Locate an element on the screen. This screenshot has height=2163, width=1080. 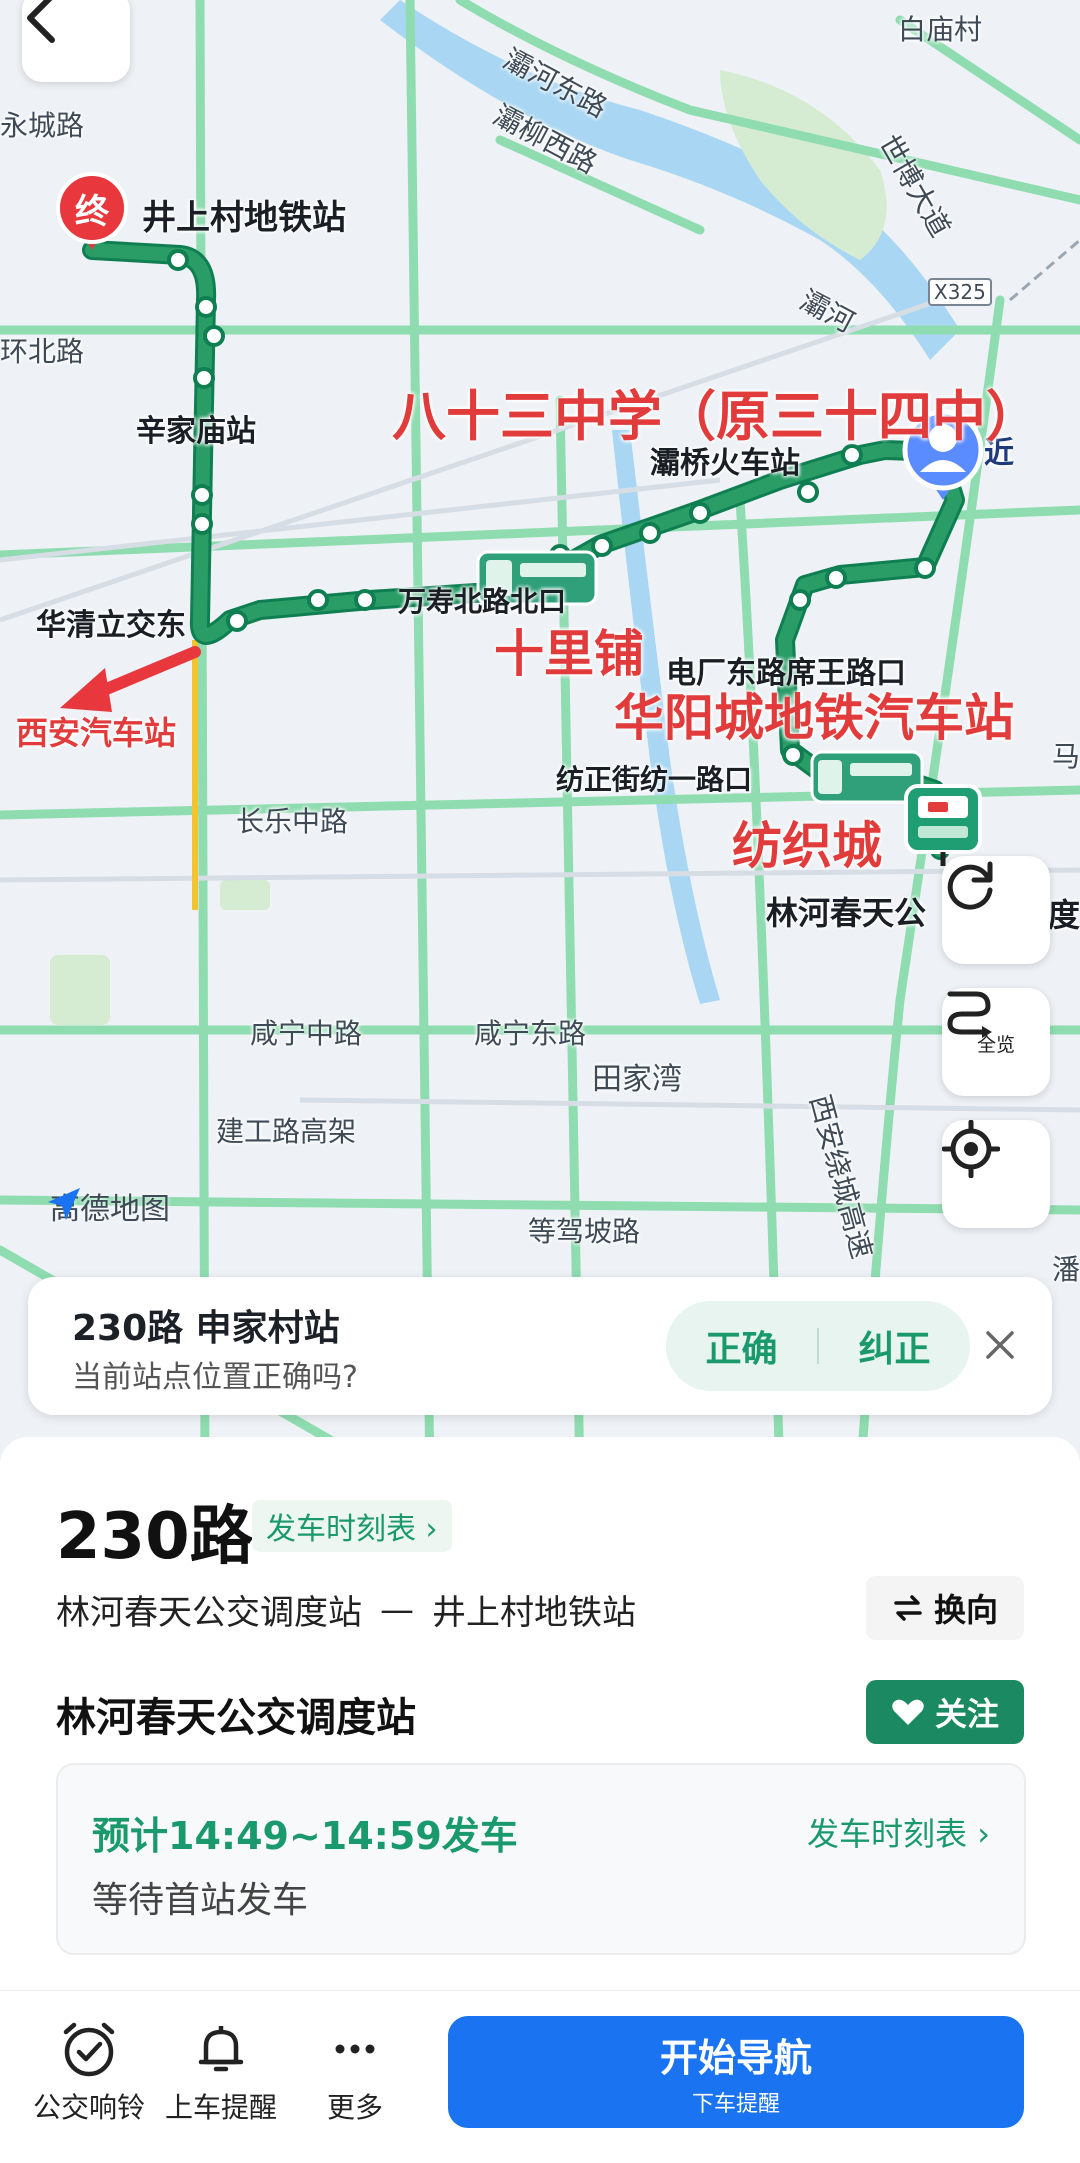
street-label: 白庙村 is located at coordinates (940, 29).